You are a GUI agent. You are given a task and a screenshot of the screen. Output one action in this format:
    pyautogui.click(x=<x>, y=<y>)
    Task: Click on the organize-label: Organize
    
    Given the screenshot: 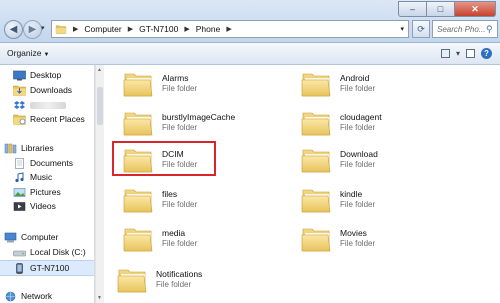 What is the action you would take?
    pyautogui.click(x=24, y=53)
    